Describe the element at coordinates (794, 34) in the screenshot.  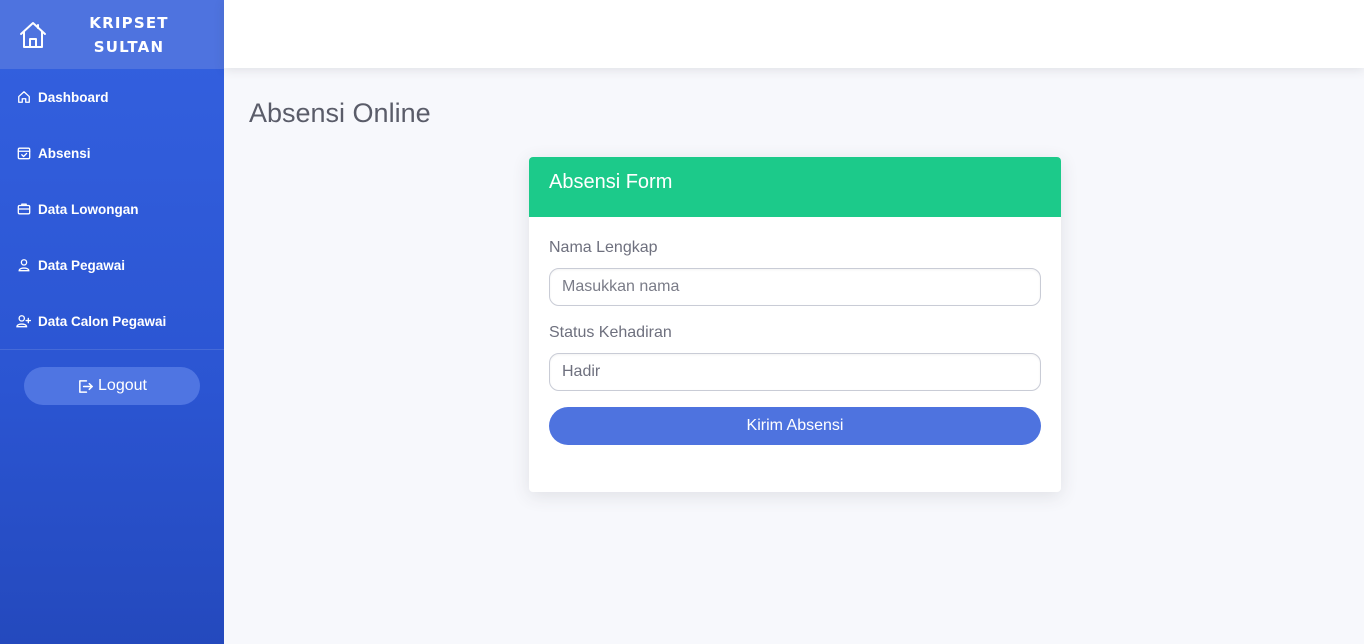
I see `topbar` at that location.